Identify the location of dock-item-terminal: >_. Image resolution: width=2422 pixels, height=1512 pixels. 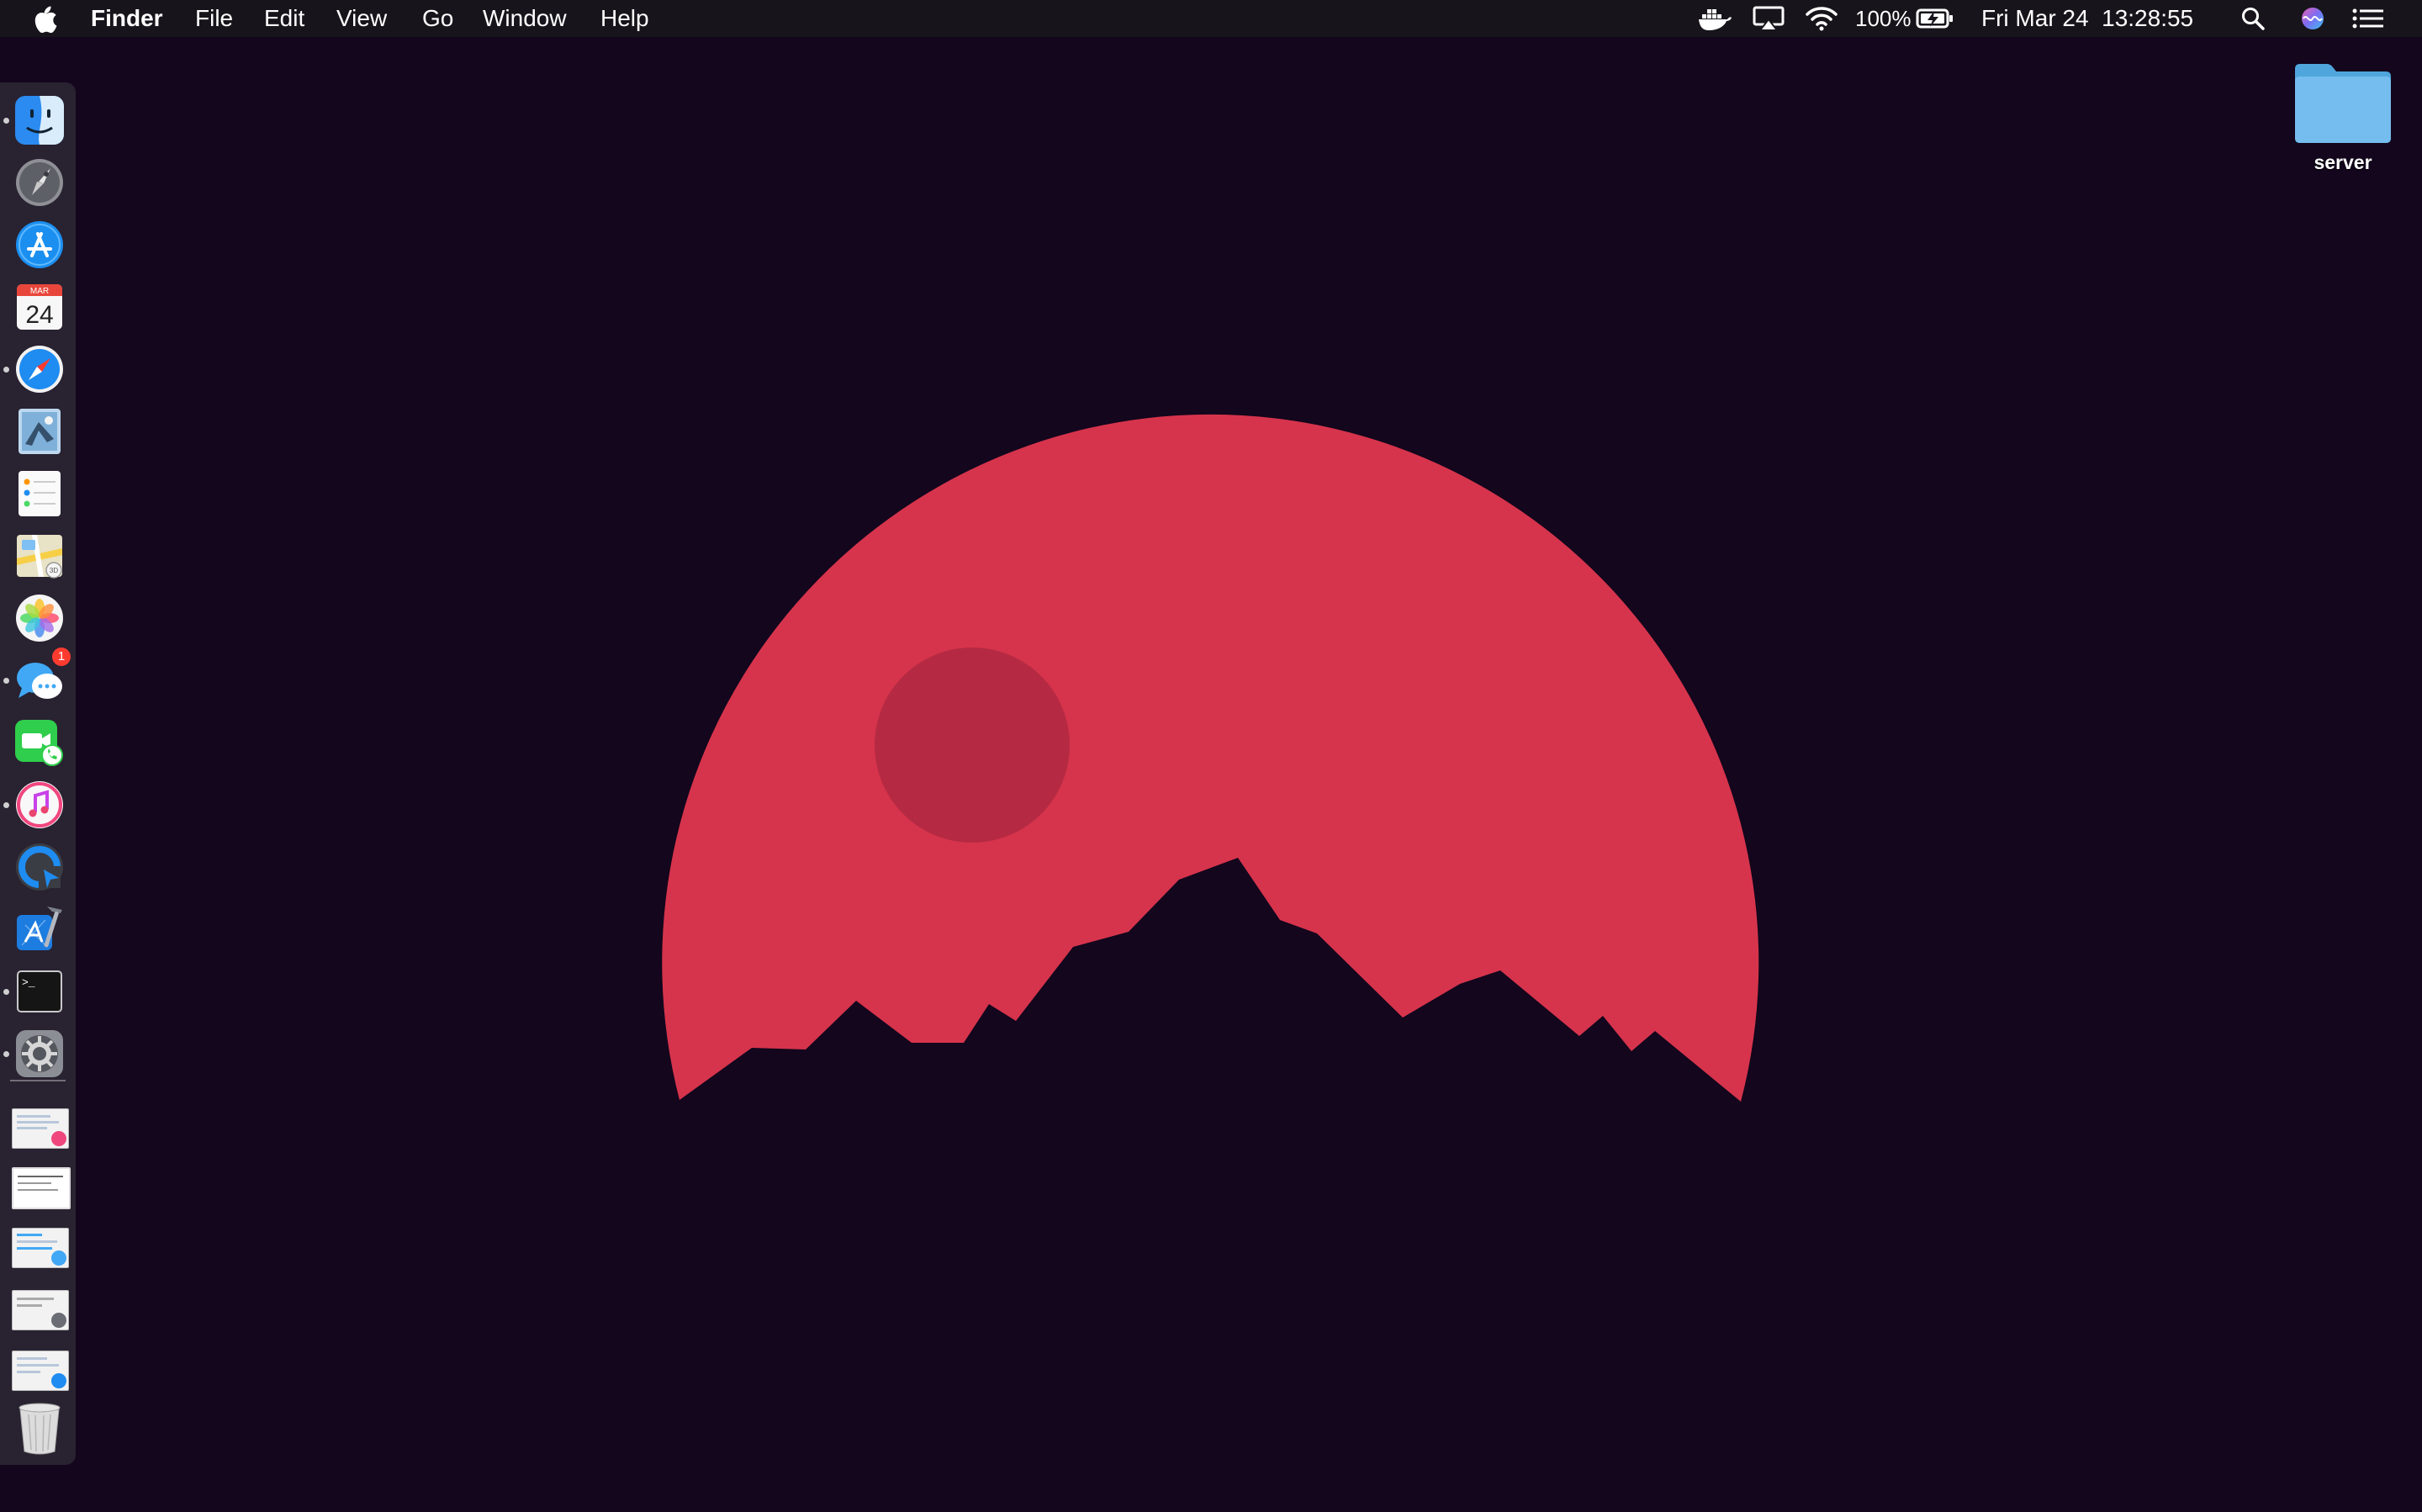
(34, 991).